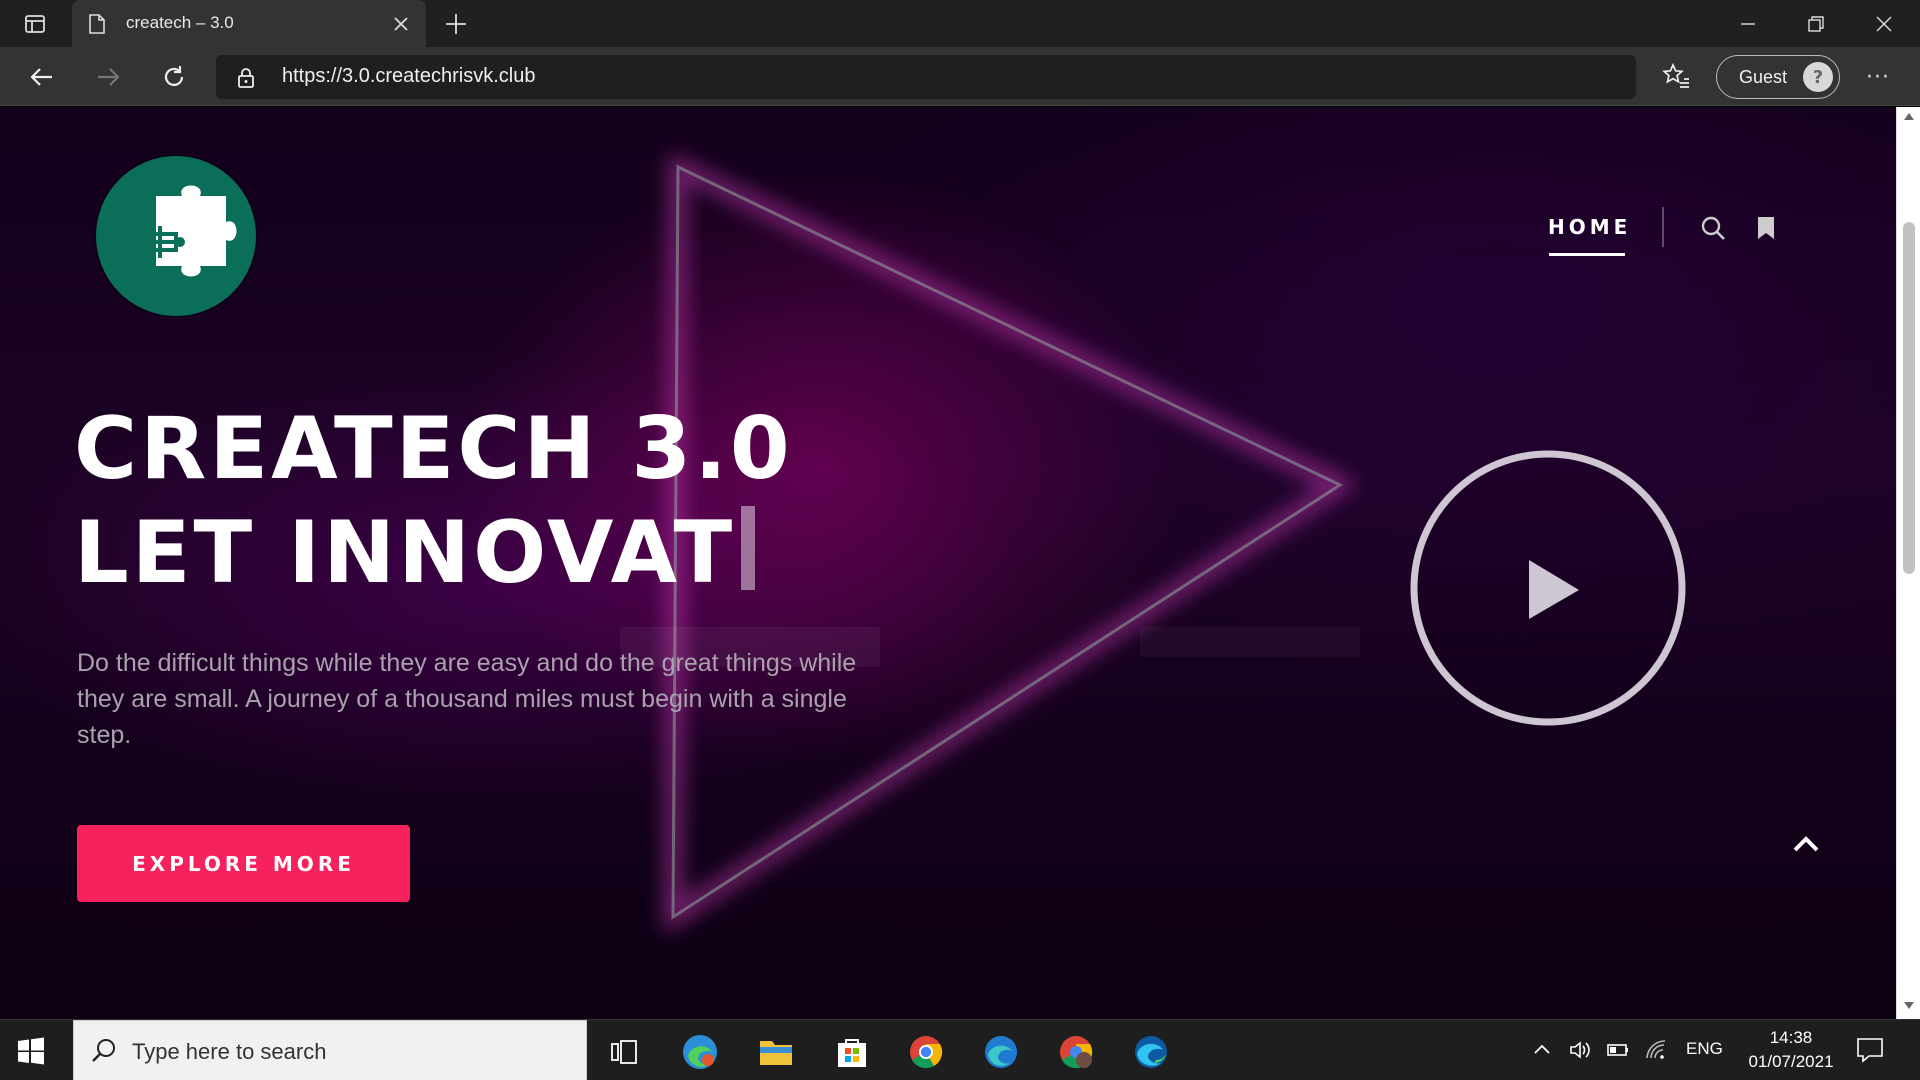 The height and width of the screenshot is (1080, 1920). What do you see at coordinates (456, 24) in the screenshot?
I see `new-tab-icon` at bounding box center [456, 24].